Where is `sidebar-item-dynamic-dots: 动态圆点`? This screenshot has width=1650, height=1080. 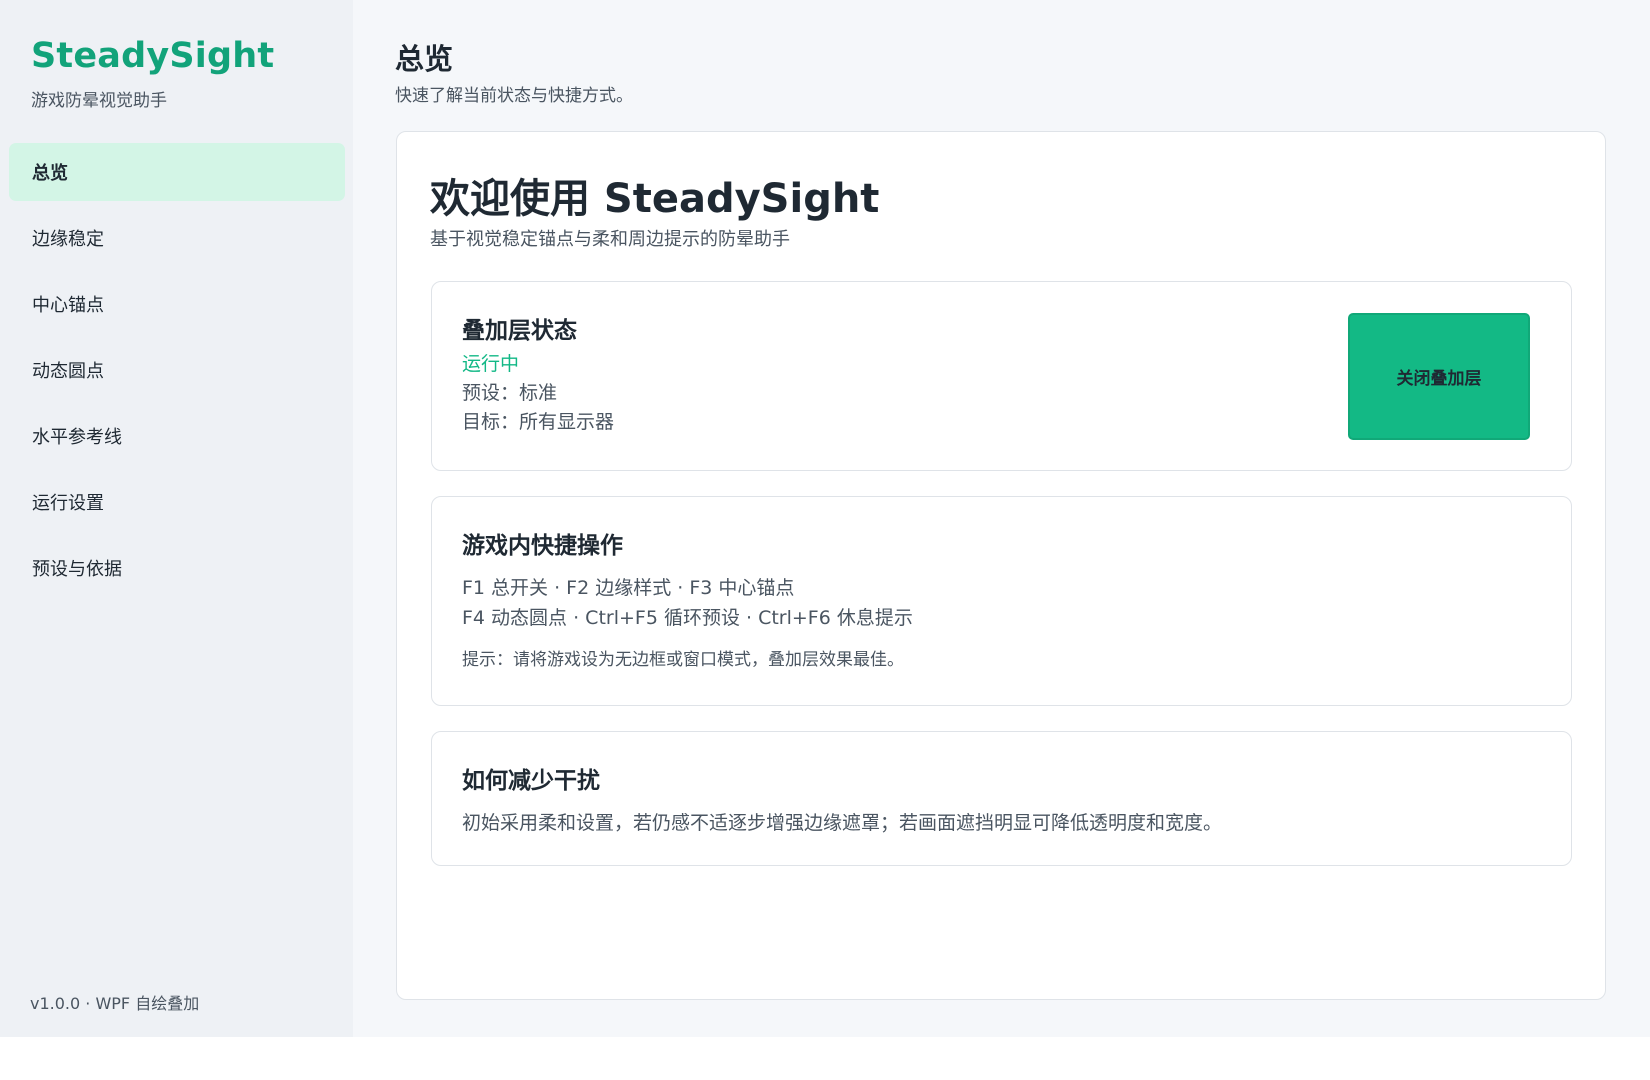
sidebar-item-dynamic-dots: 动态圆点 is located at coordinates (177, 370).